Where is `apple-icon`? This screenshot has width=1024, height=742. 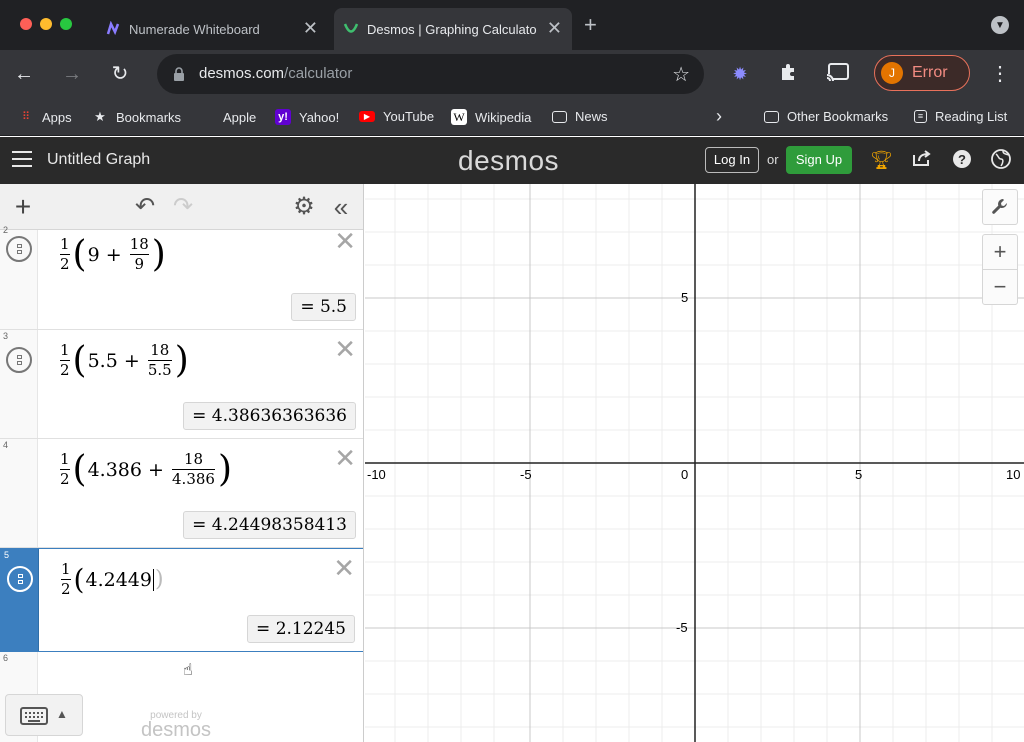
apple-icon is located at coordinates (207, 117).